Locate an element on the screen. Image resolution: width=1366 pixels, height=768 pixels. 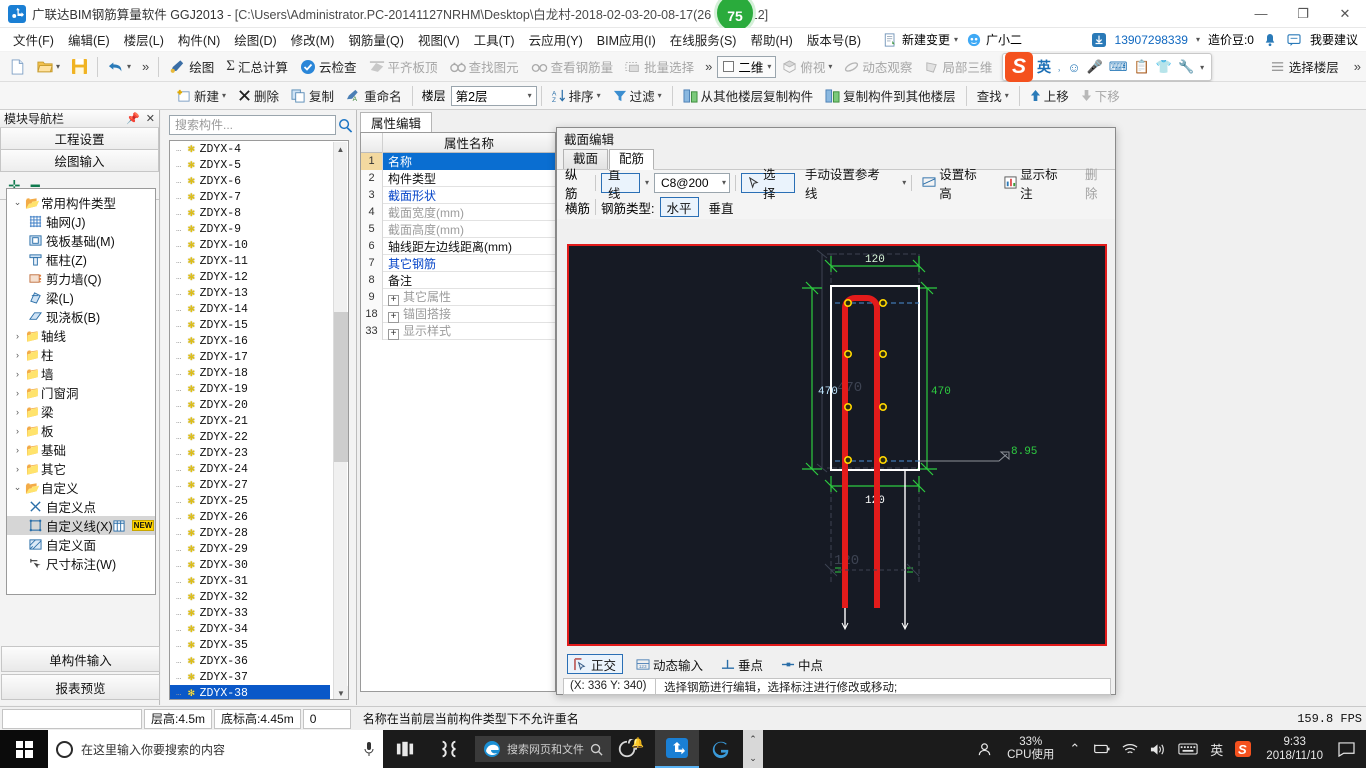
move-down-button: 下移 is located at coordinates (1100, 96).